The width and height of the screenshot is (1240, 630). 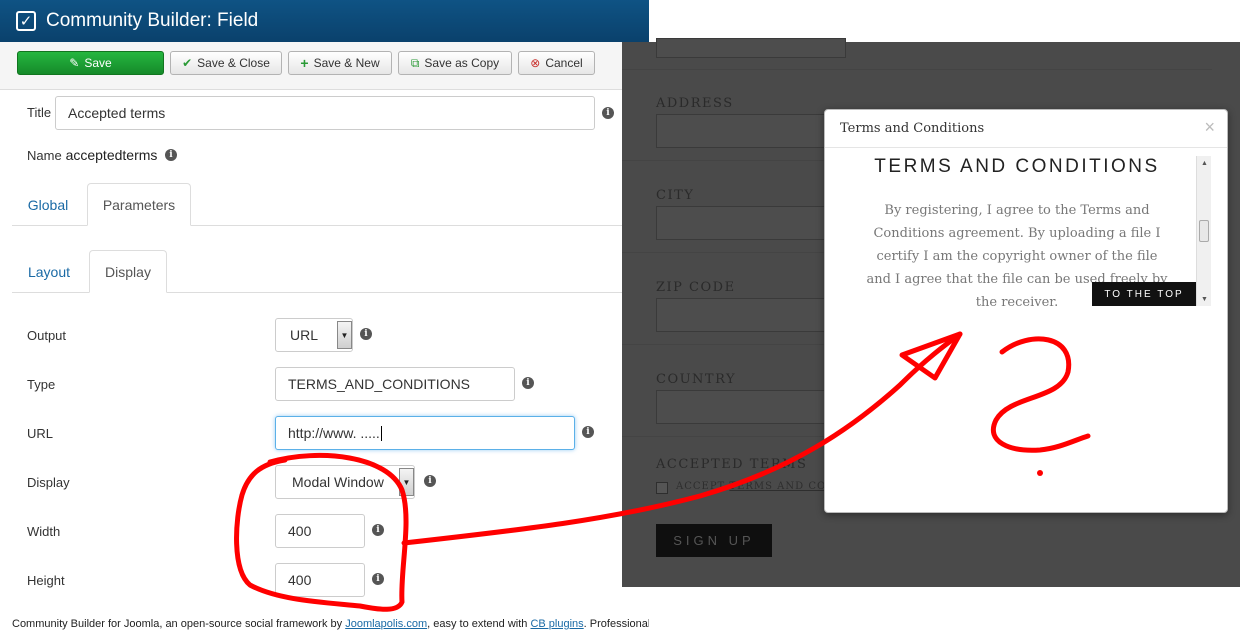 I want to click on city-label: CITY, so click(x=675, y=195).